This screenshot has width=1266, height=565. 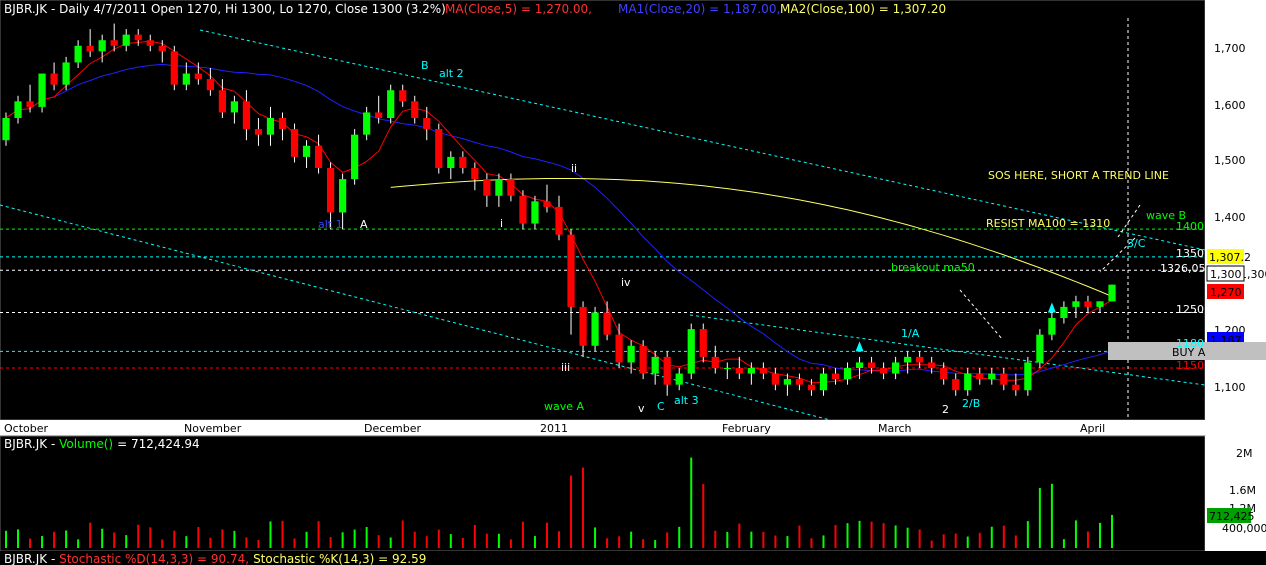 I want to click on time-label: November, so click(x=213, y=428).